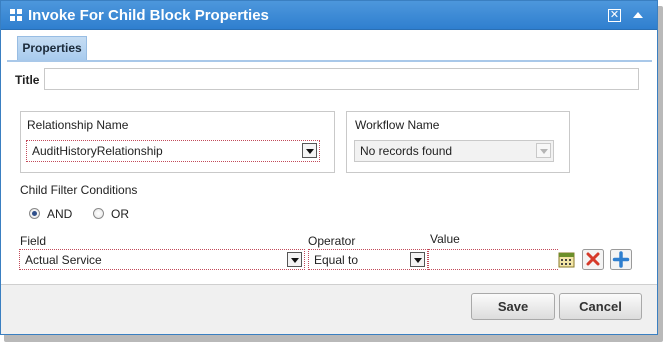 The image size is (669, 346). Describe the element at coordinates (63, 260) in the screenshot. I see `field-value: Actual Service` at that location.